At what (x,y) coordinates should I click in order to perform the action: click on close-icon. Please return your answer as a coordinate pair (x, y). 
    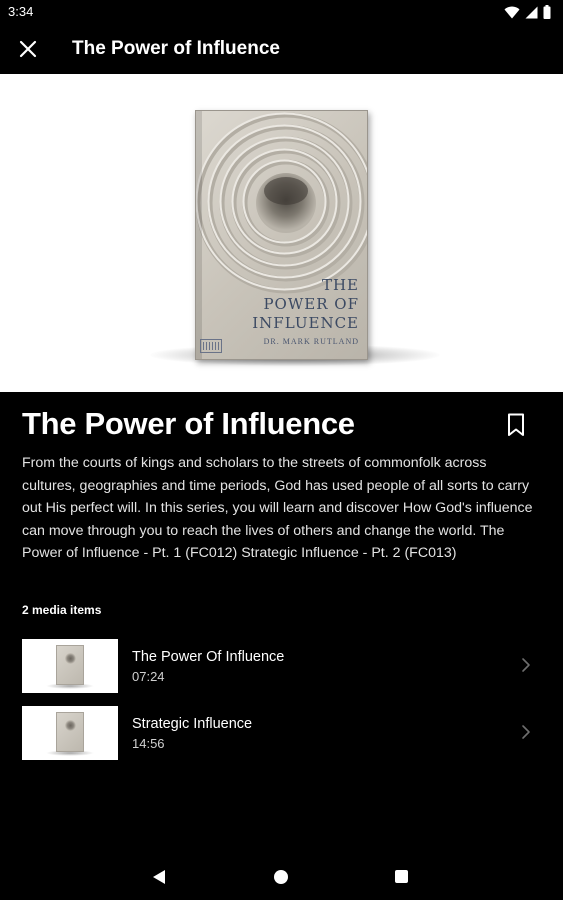
    Looking at the image, I should click on (28, 49).